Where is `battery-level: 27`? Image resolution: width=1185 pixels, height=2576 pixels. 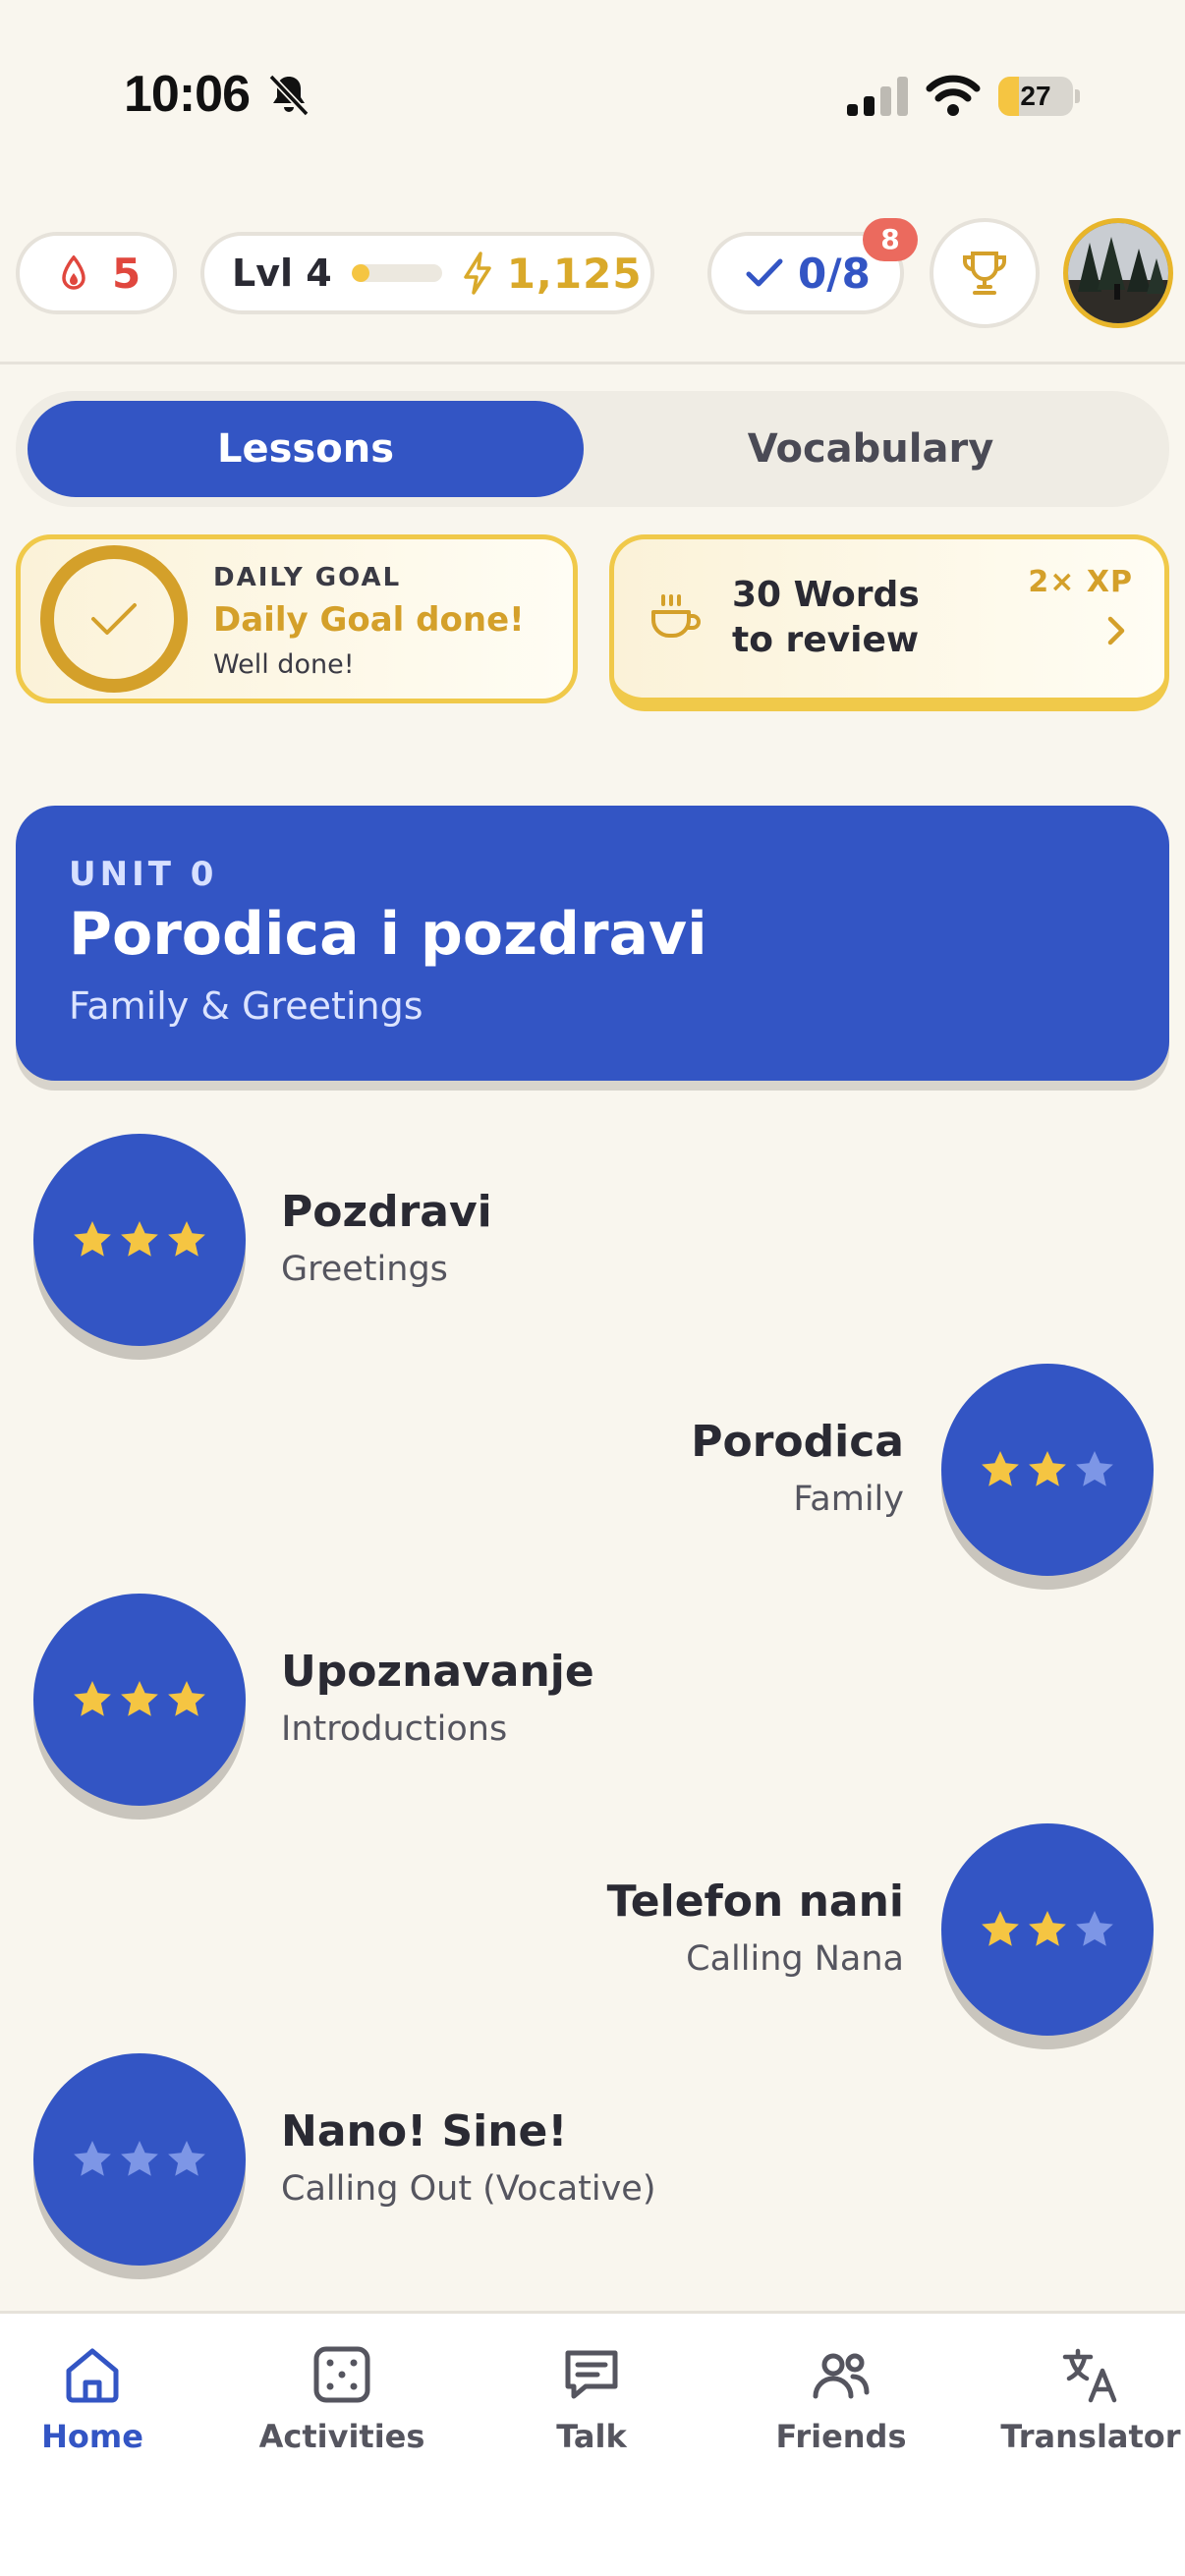 battery-level: 27 is located at coordinates (1035, 96).